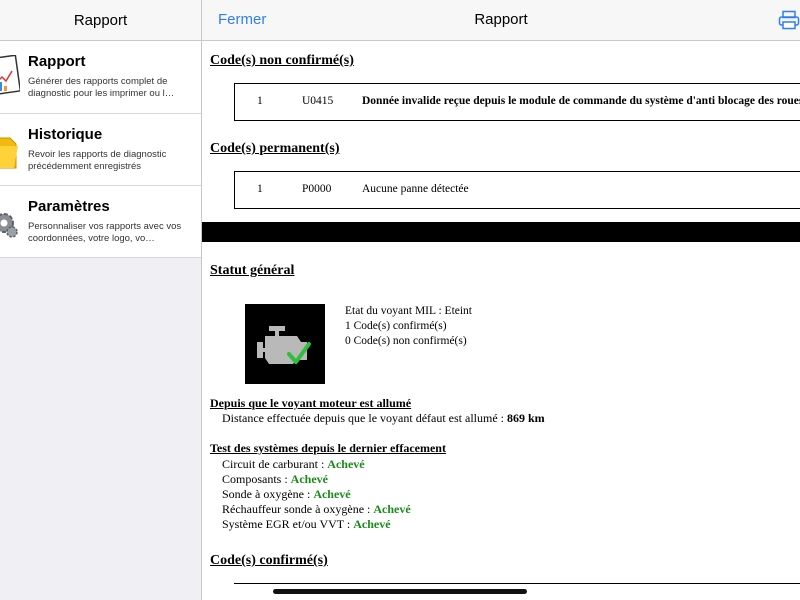  Describe the element at coordinates (318, 101) in the screenshot. I see `code-id: U0415` at that location.